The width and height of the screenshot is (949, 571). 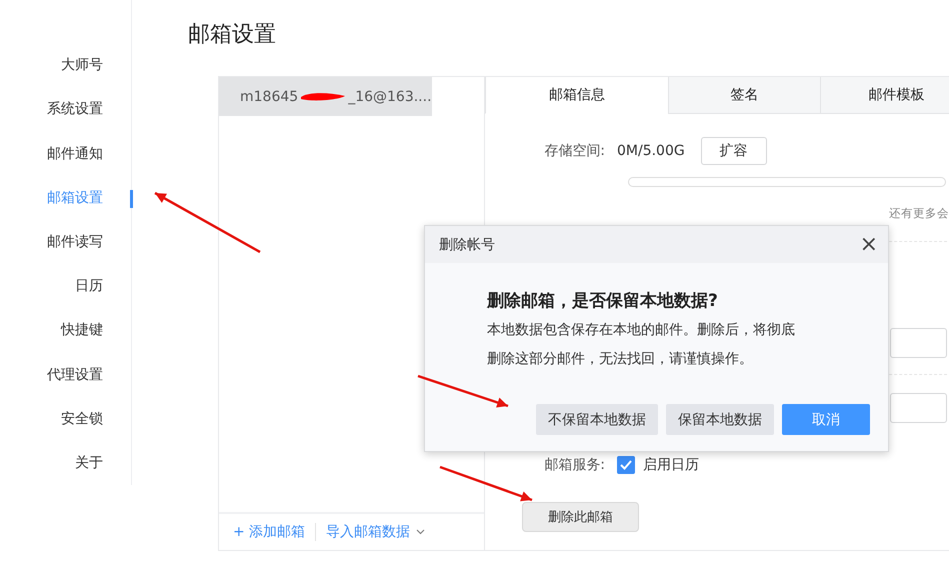 What do you see at coordinates (232, 35) in the screenshot?
I see `page-title: 邮箱设置` at bounding box center [232, 35].